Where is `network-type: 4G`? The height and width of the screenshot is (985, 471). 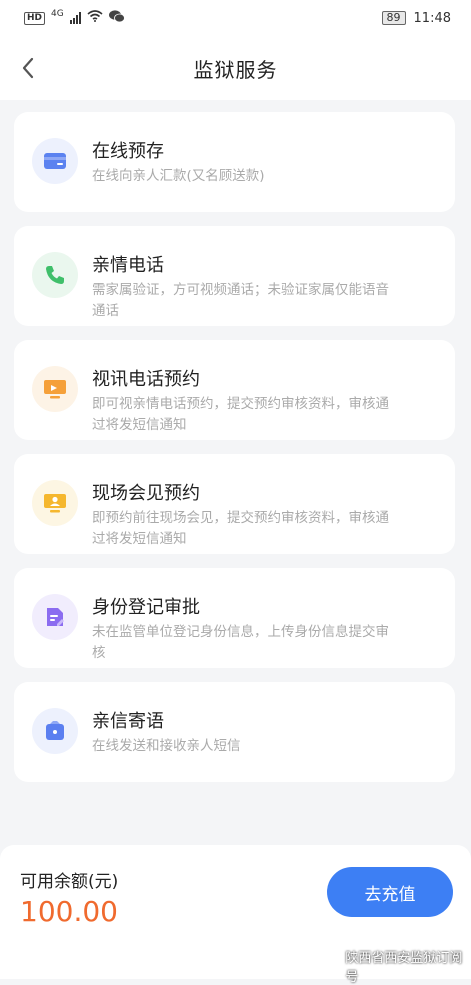 network-type: 4G is located at coordinates (57, 14).